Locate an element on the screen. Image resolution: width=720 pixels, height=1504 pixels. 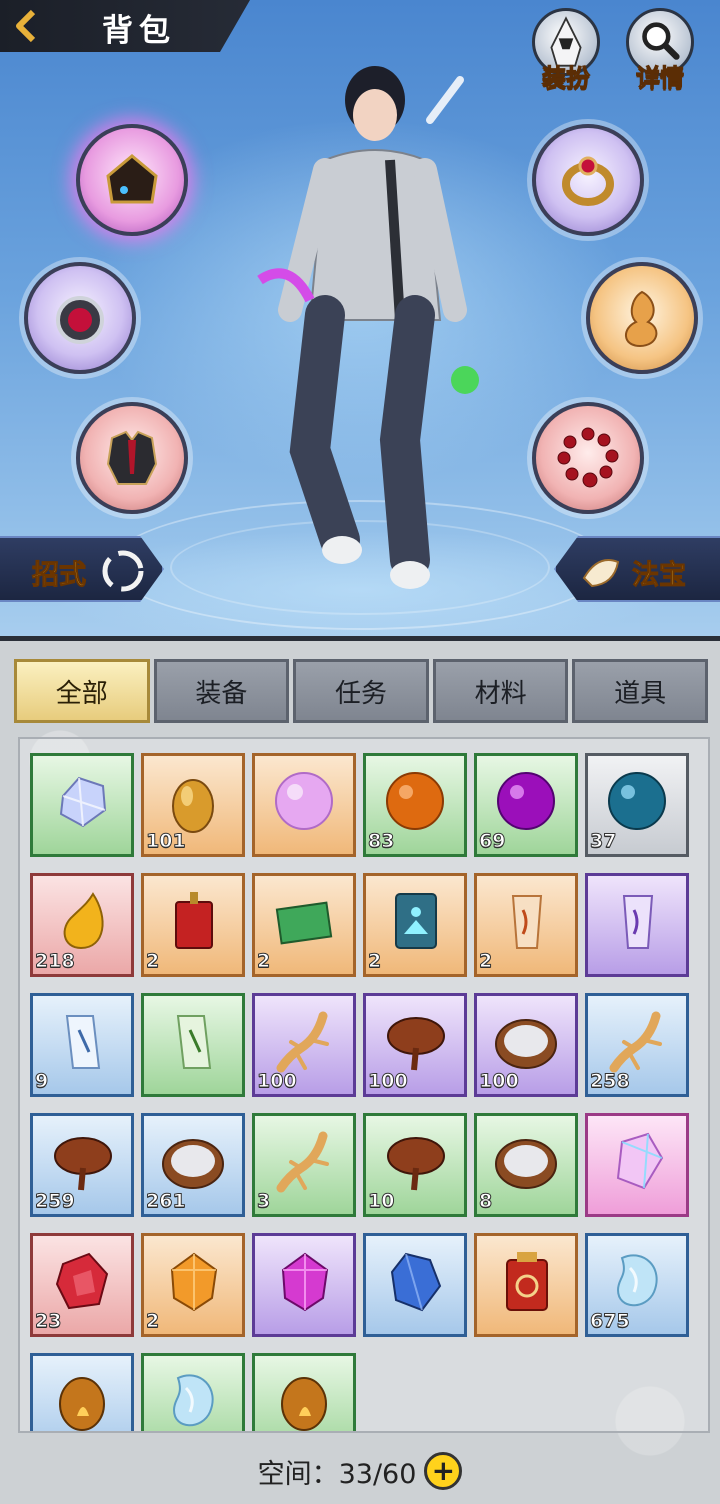
item-count: 37 is located at coordinates (603, 841).